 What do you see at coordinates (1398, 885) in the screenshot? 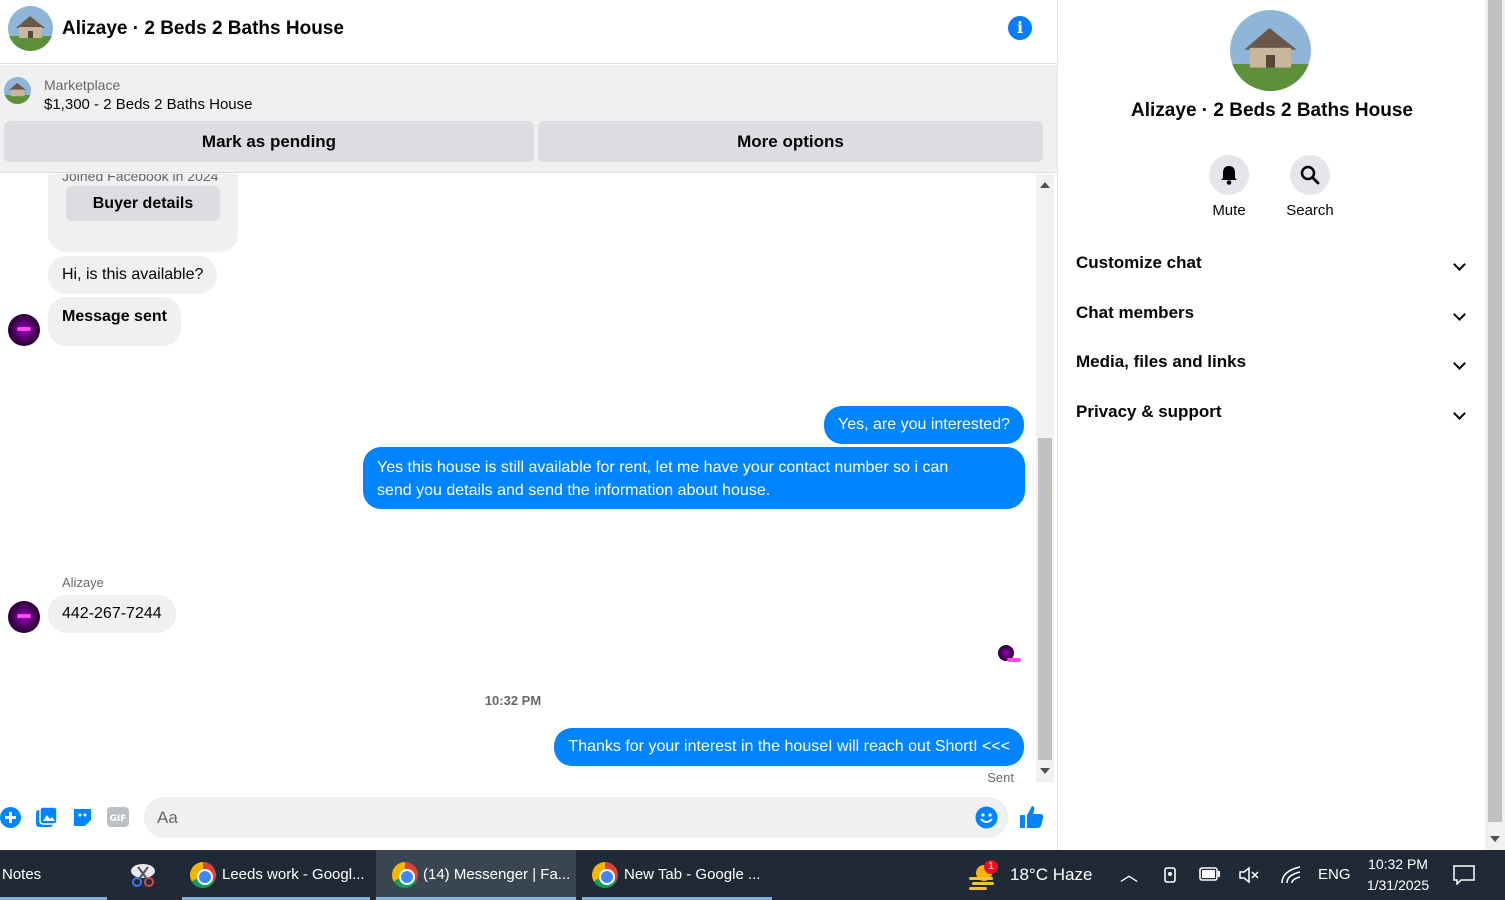
I see `clock-date: 1/31/2025` at bounding box center [1398, 885].